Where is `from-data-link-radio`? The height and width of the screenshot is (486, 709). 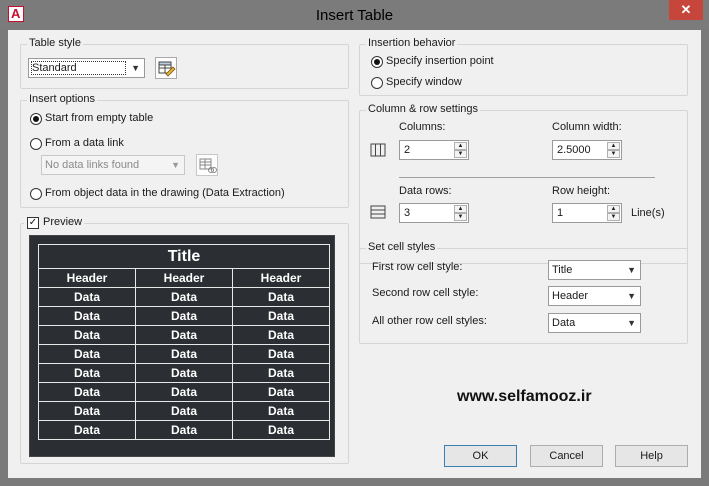 from-data-link-radio is located at coordinates (36, 144).